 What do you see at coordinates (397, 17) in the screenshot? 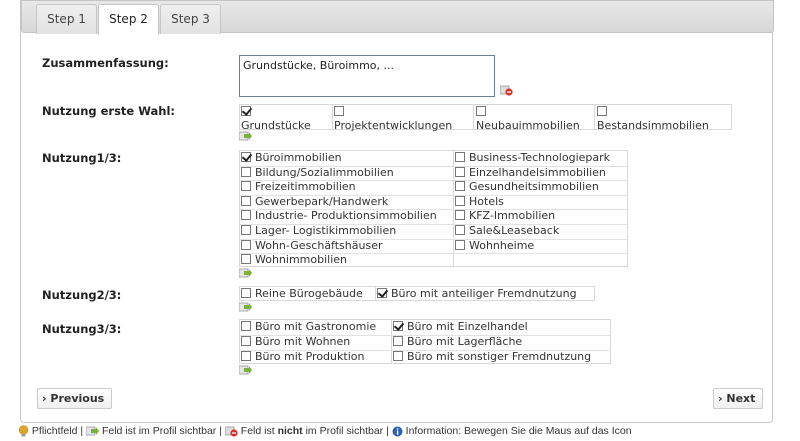
I see `tab-bar: Step 1 Step 2 Step 3` at bounding box center [397, 17].